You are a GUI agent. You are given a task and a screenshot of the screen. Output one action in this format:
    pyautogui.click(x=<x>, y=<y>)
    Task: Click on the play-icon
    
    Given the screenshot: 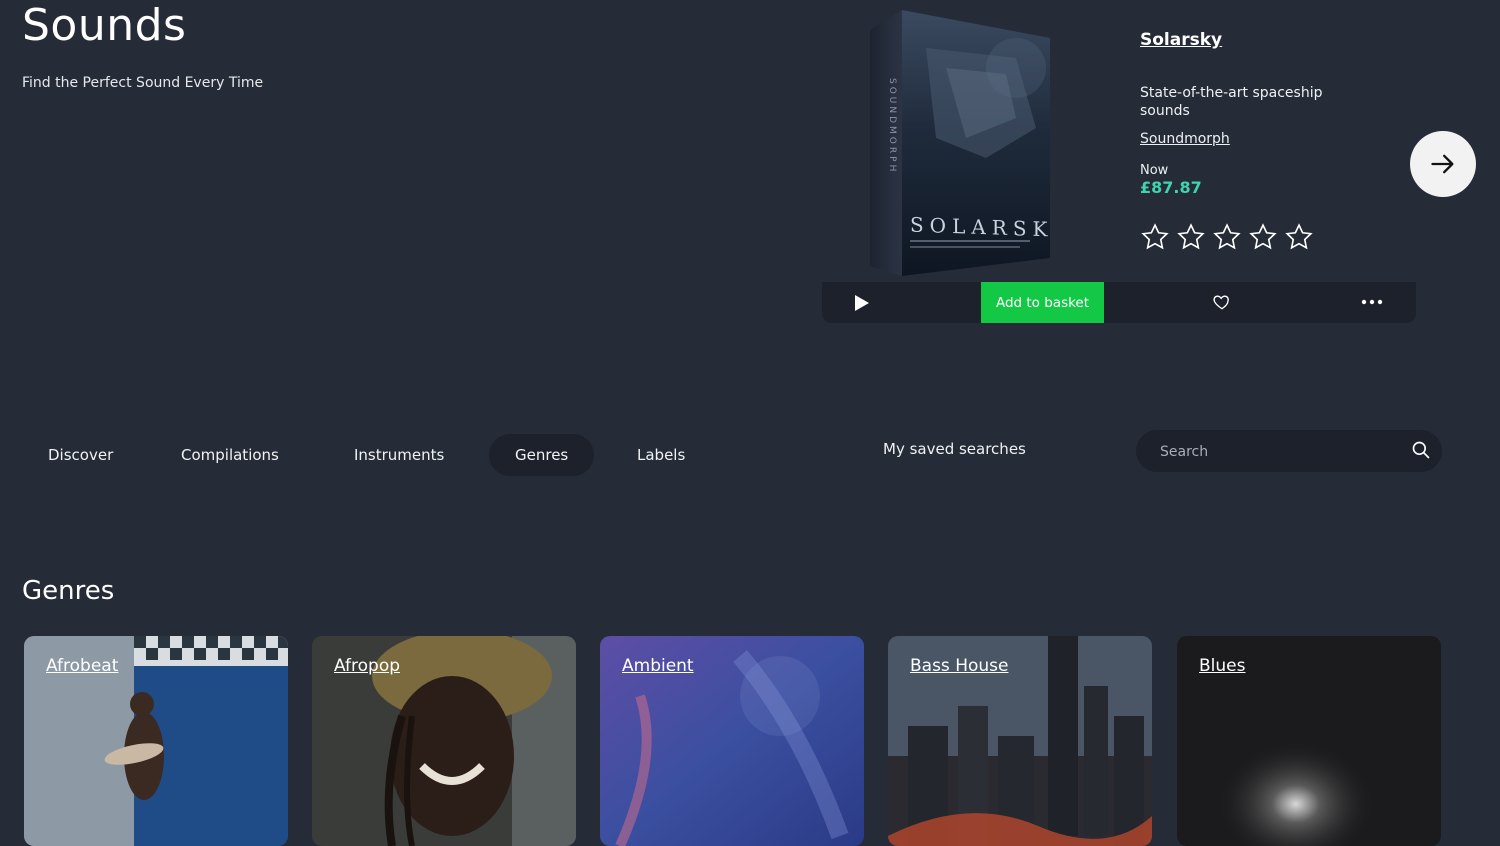 What is the action you would take?
    pyautogui.click(x=862, y=303)
    